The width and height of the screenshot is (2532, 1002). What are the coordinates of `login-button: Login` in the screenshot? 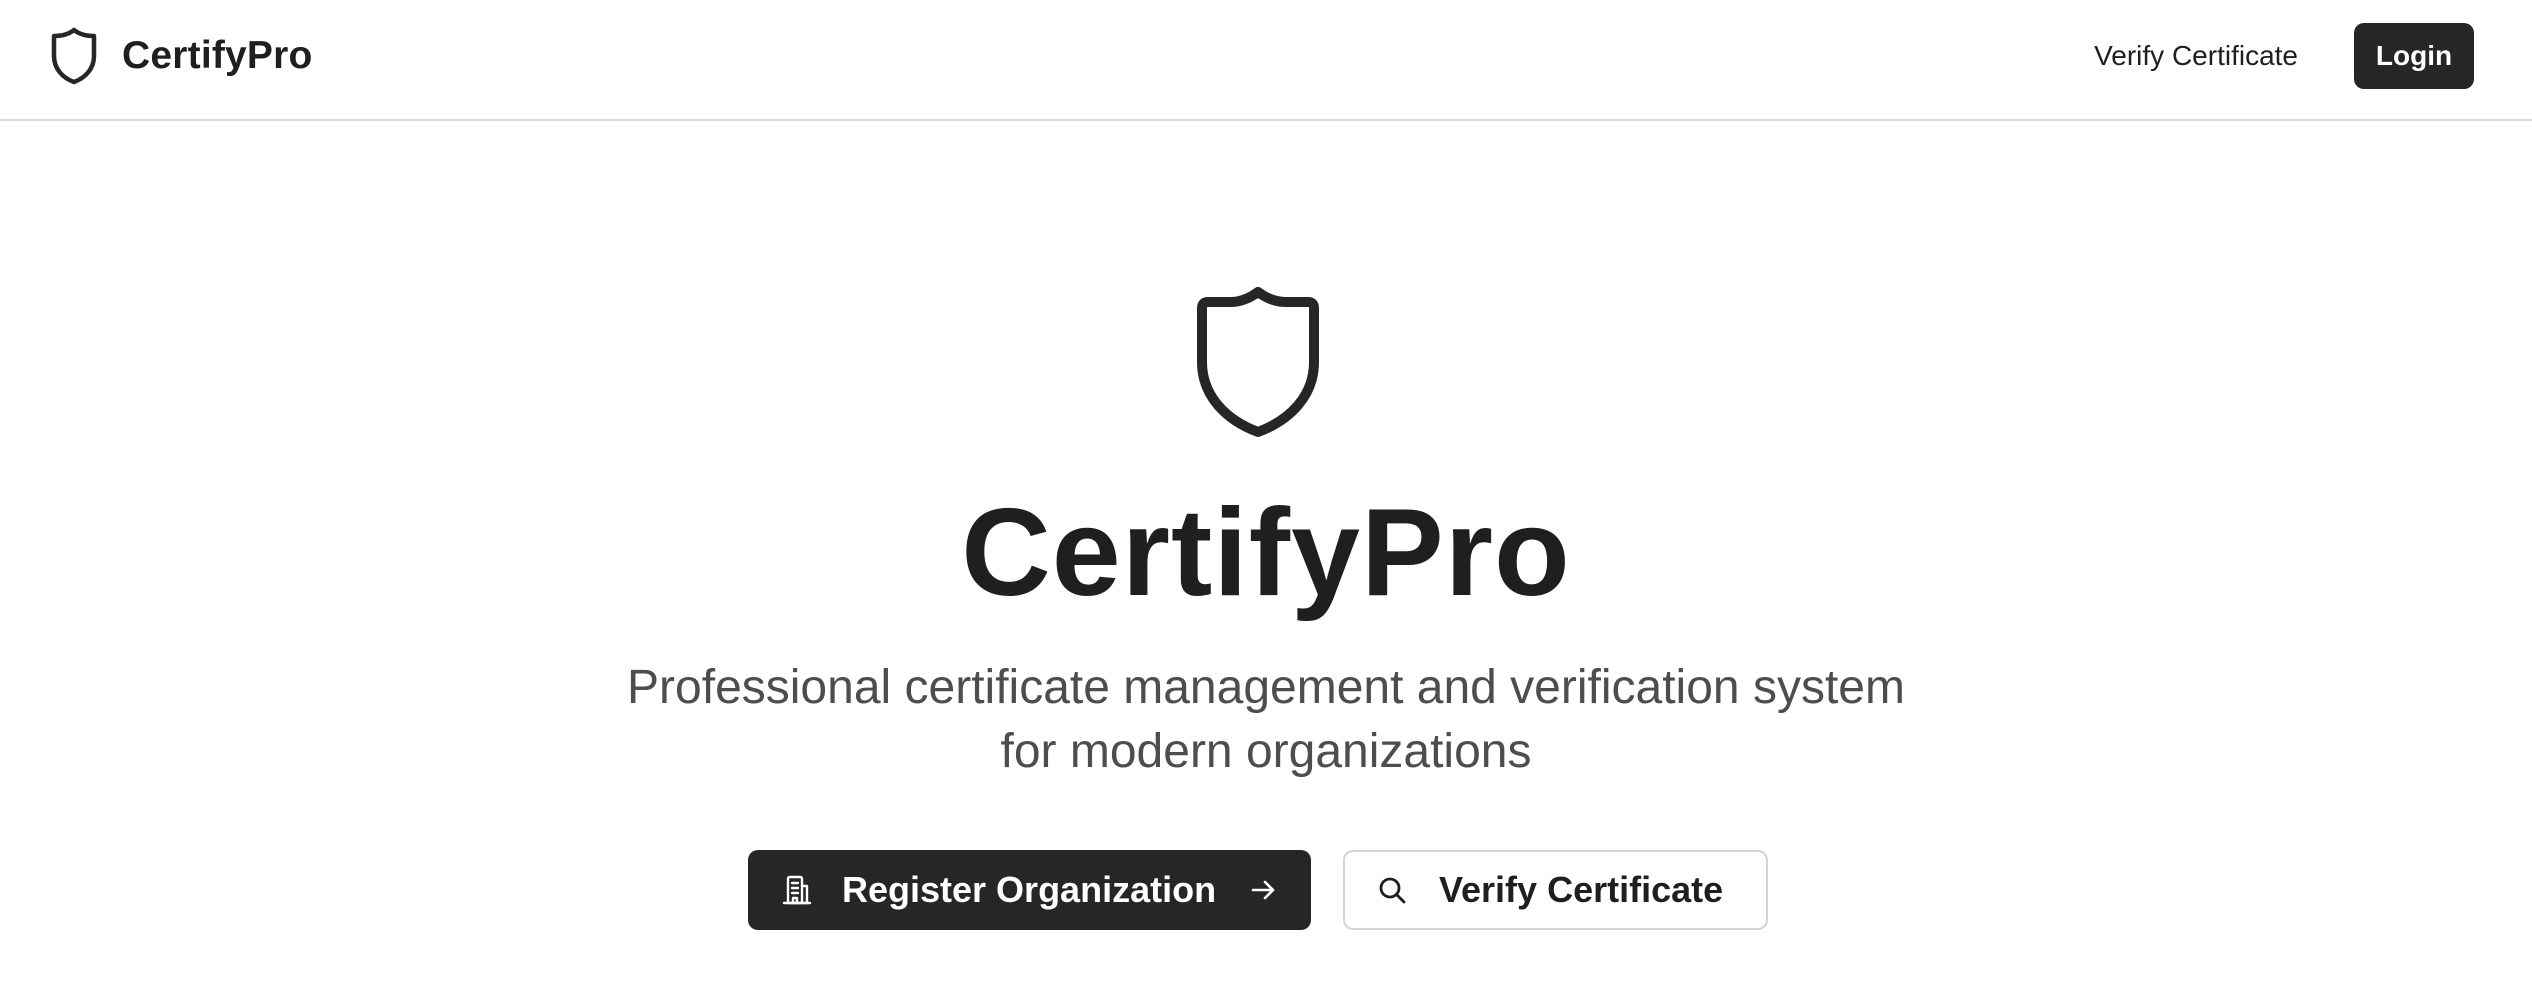 It's located at (2414, 56).